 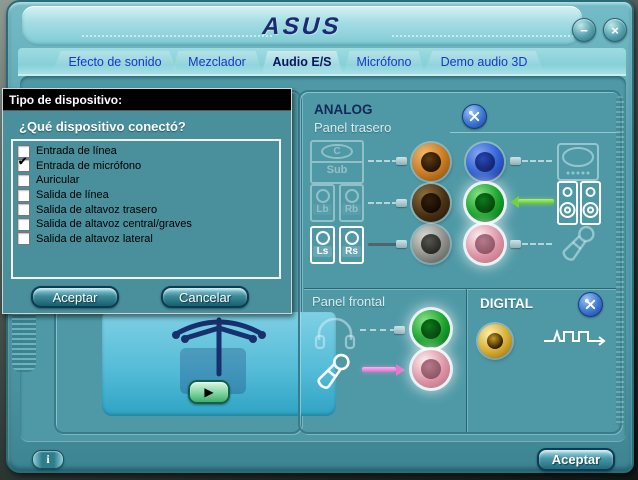 What do you see at coordinates (302, 62) in the screenshot?
I see `tab-audio-es: Audio E/S` at bounding box center [302, 62].